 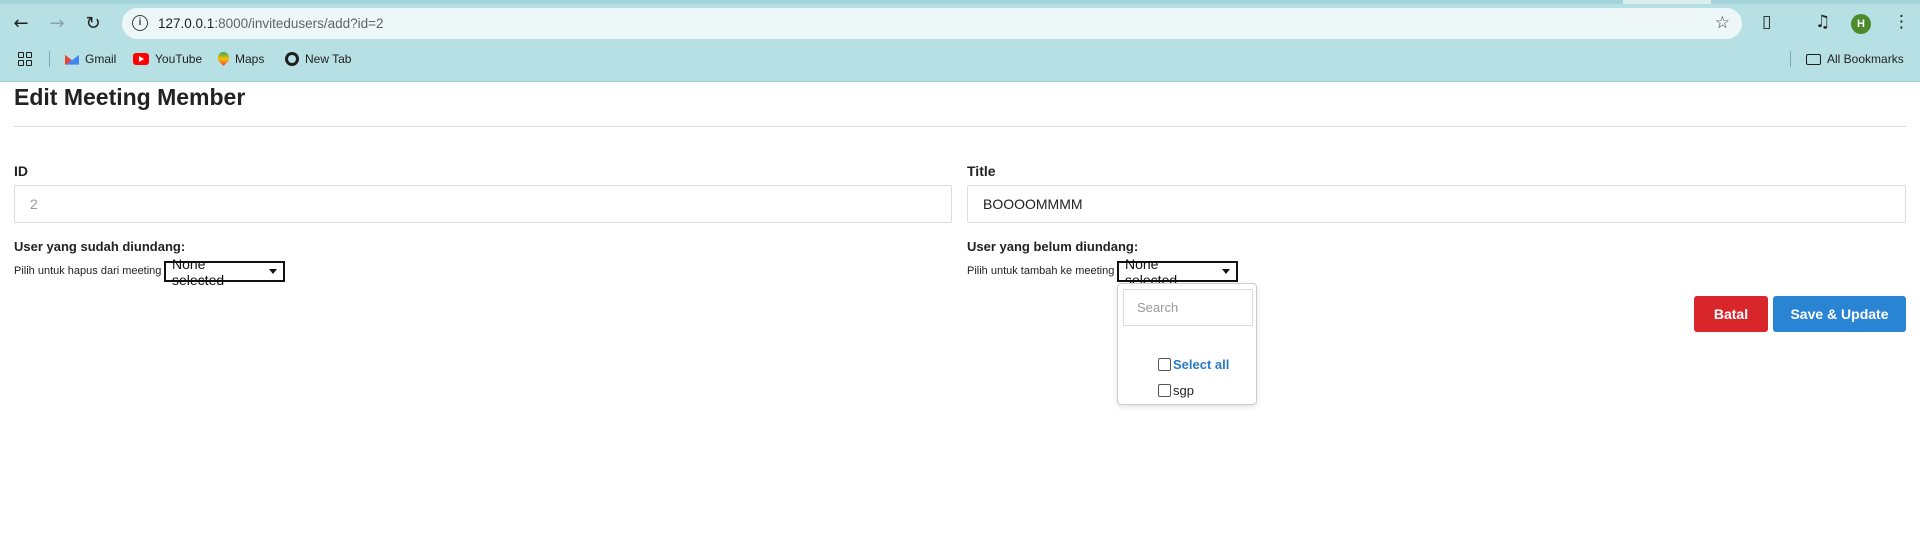 What do you see at coordinates (960, 60) in the screenshot?
I see `bookmarks-bar: Gmail YouTube Maps New Tab All Bookmarks` at bounding box center [960, 60].